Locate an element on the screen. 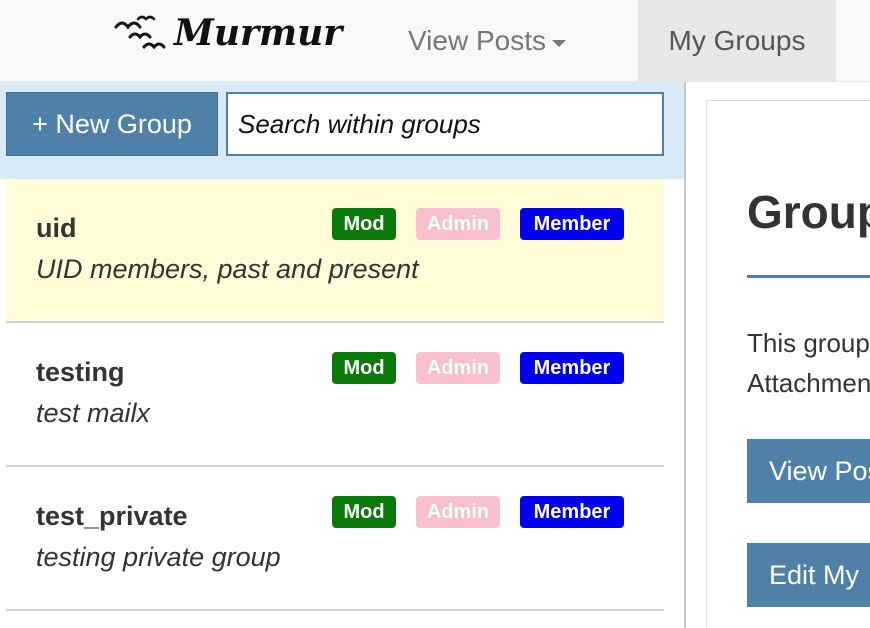 The height and width of the screenshot is (628, 870). nav-my-groups: My Groups is located at coordinates (737, 41).